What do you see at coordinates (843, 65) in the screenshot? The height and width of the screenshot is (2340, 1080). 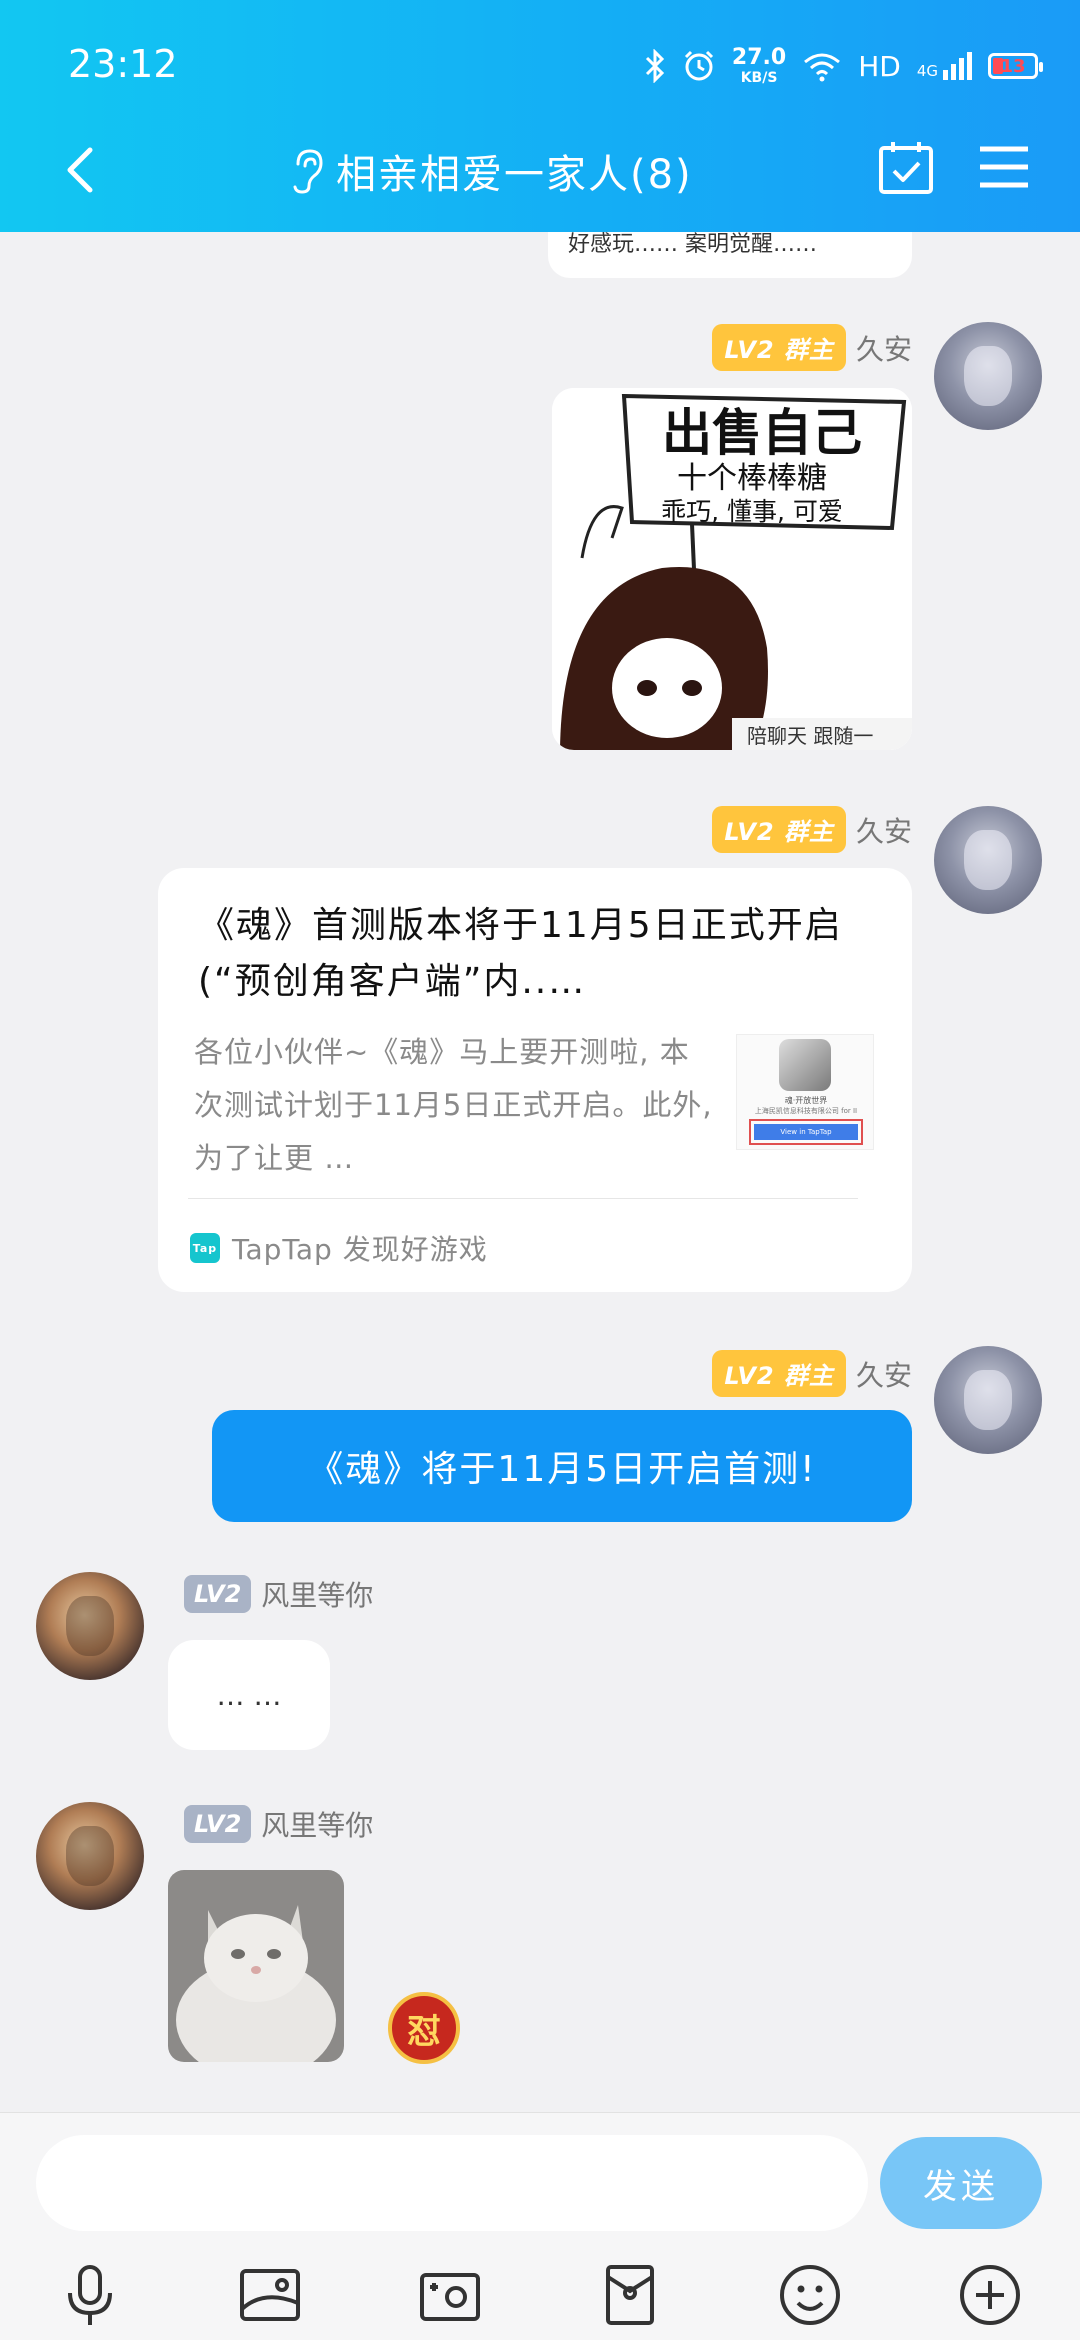 I see `status-icons: 27.0 KB/S HD 4G 13` at bounding box center [843, 65].